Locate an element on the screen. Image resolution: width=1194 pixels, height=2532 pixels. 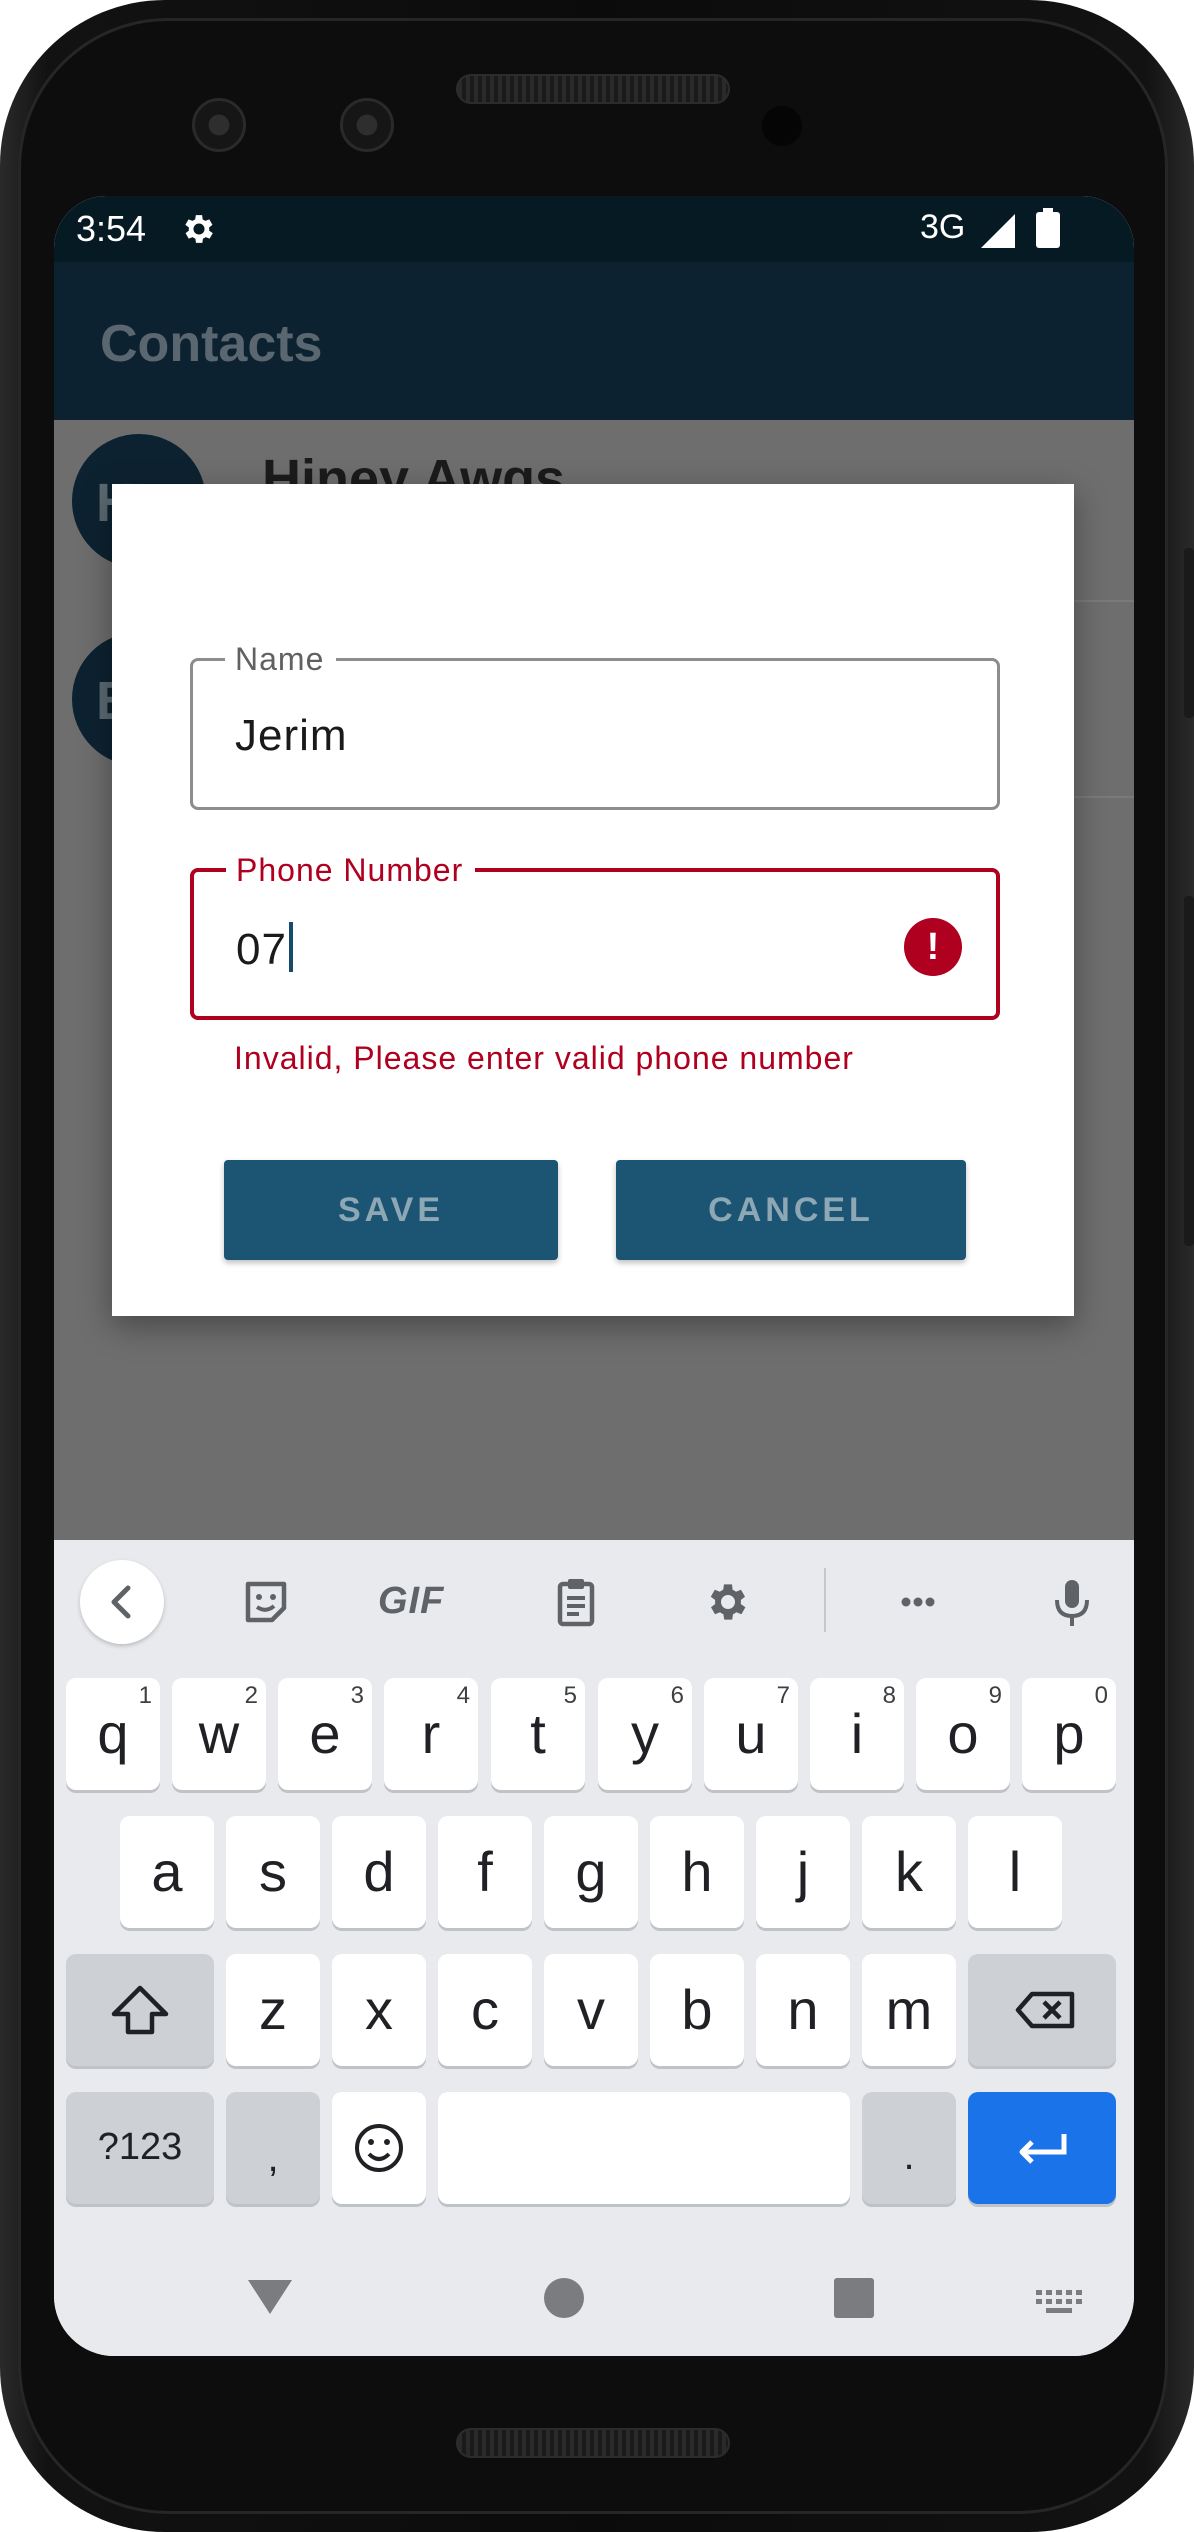
app-title: Contacts is located at coordinates (211, 344).